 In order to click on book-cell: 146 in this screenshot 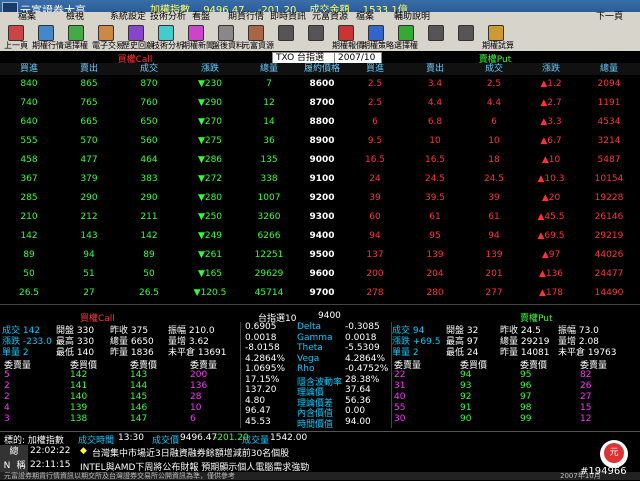, I will do `click(139, 408)`.